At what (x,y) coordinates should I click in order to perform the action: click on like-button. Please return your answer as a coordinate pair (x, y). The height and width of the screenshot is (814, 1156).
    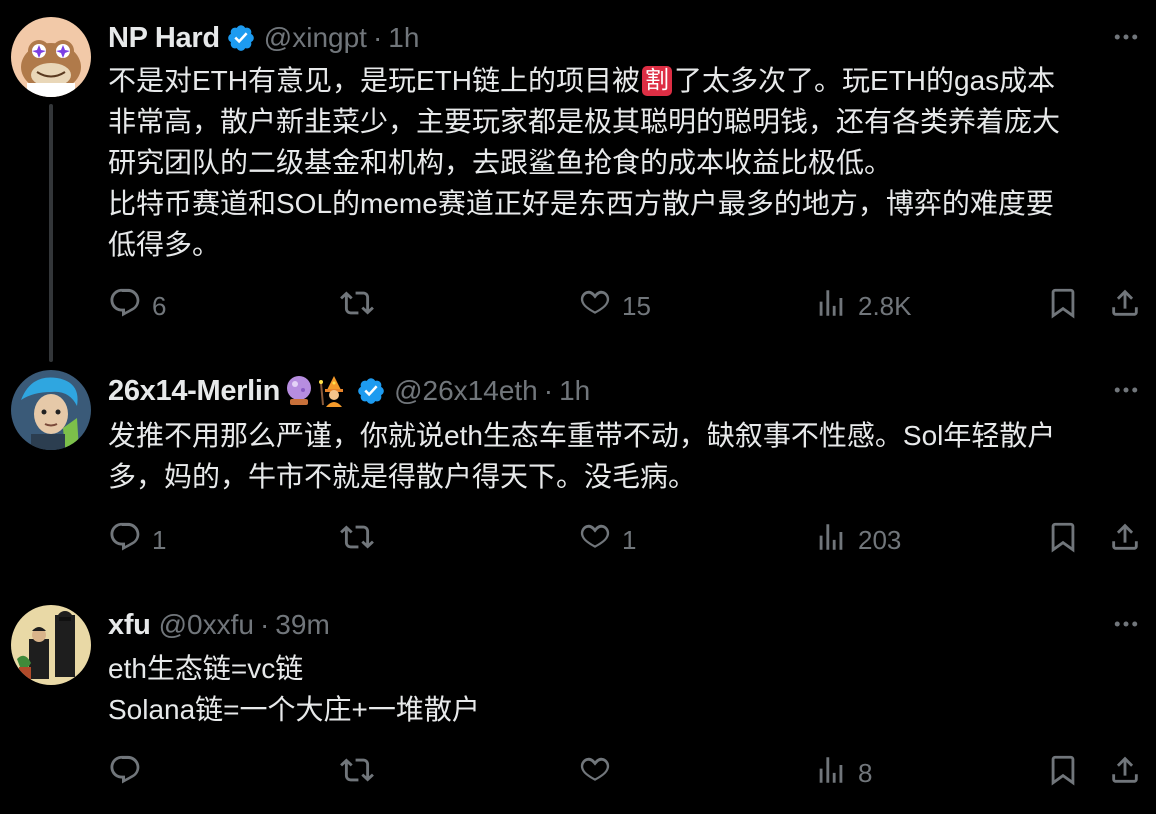
    Looking at the image, I should click on (600, 773).